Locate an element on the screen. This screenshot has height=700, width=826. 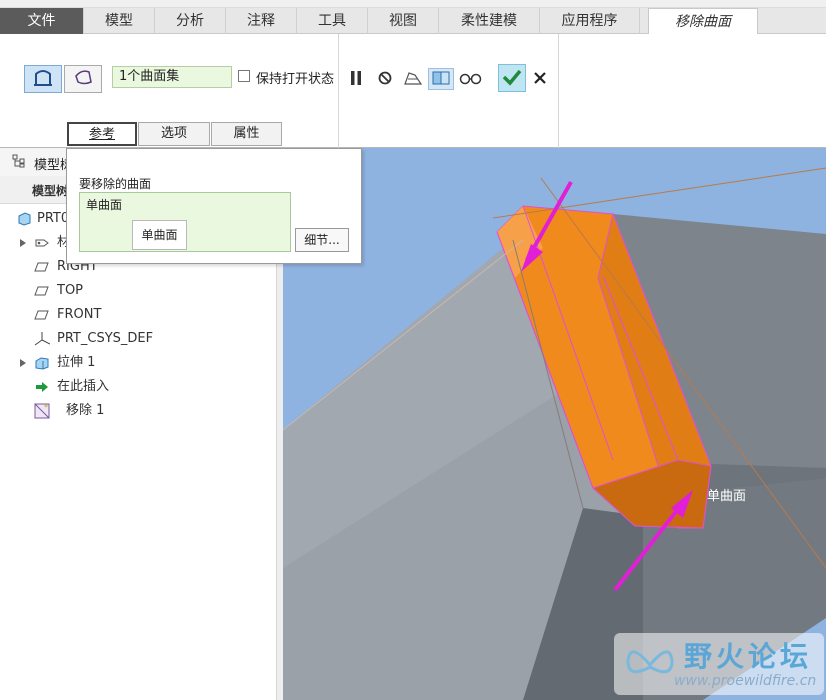
tree-item-label: 拉伸 1 is located at coordinates (76, 362).